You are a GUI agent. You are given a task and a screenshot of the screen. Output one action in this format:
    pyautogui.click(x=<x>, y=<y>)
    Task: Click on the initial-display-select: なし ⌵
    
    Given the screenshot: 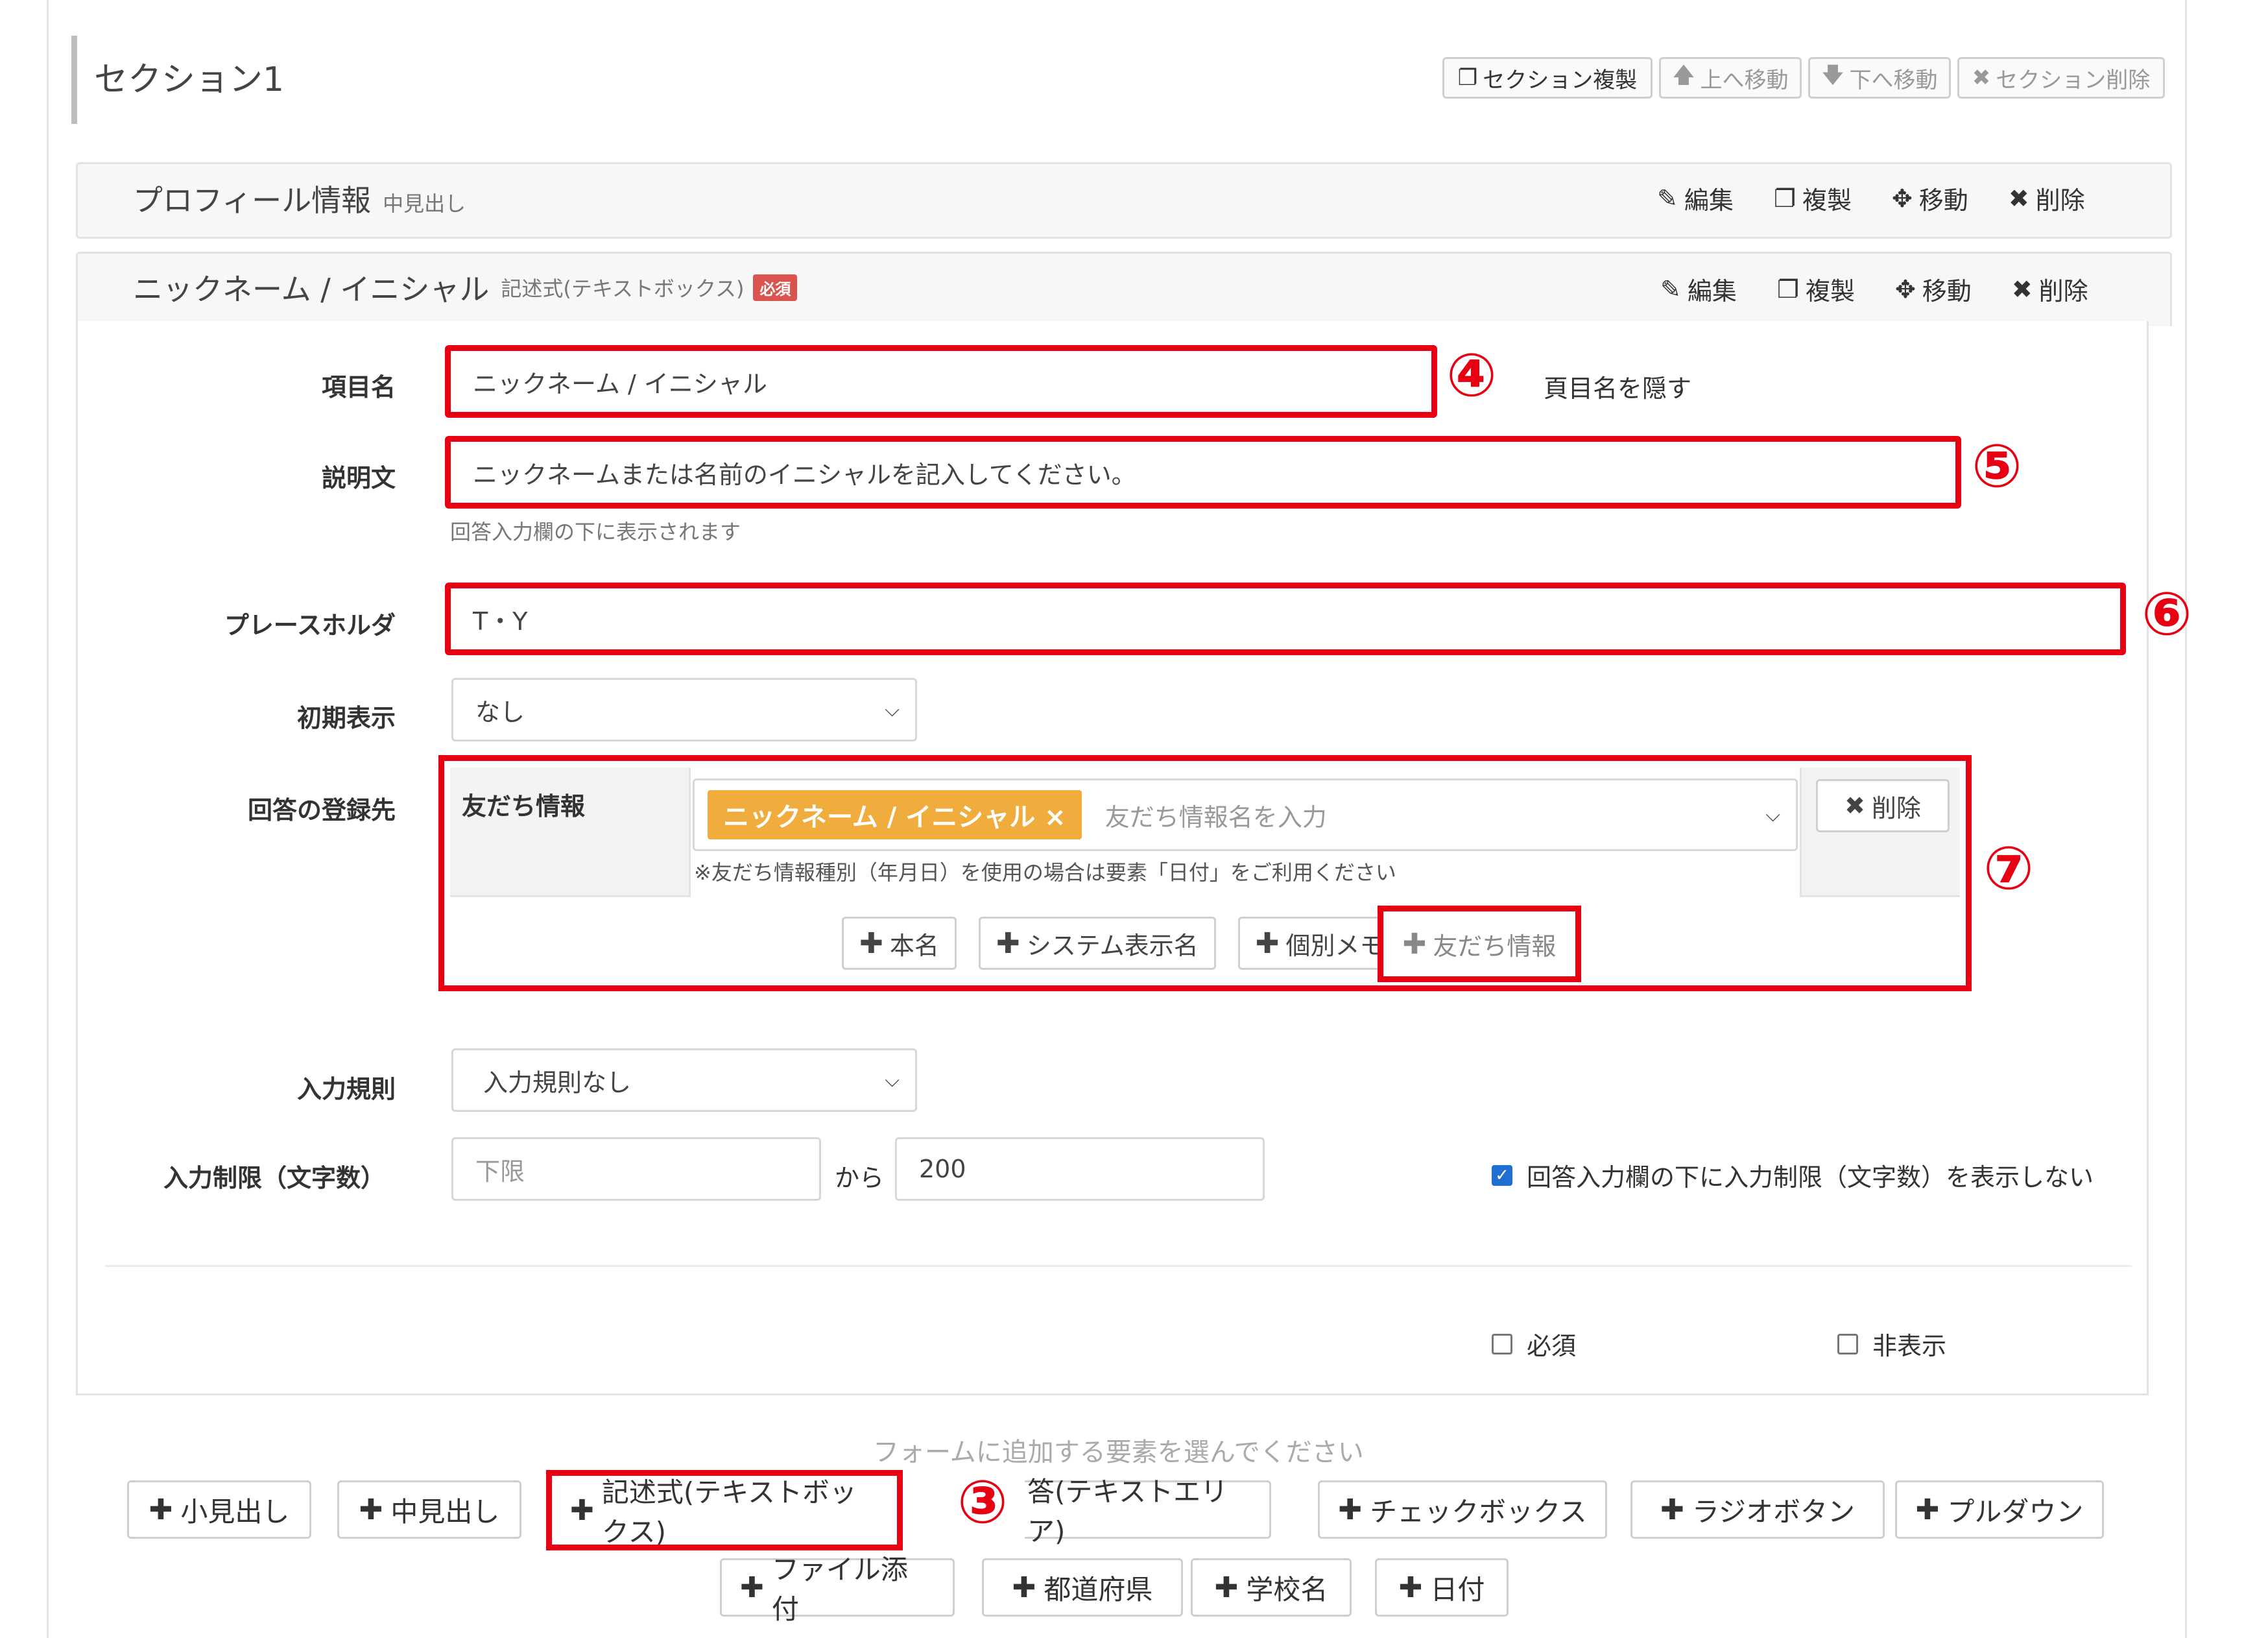 What is the action you would take?
    pyautogui.click(x=684, y=709)
    